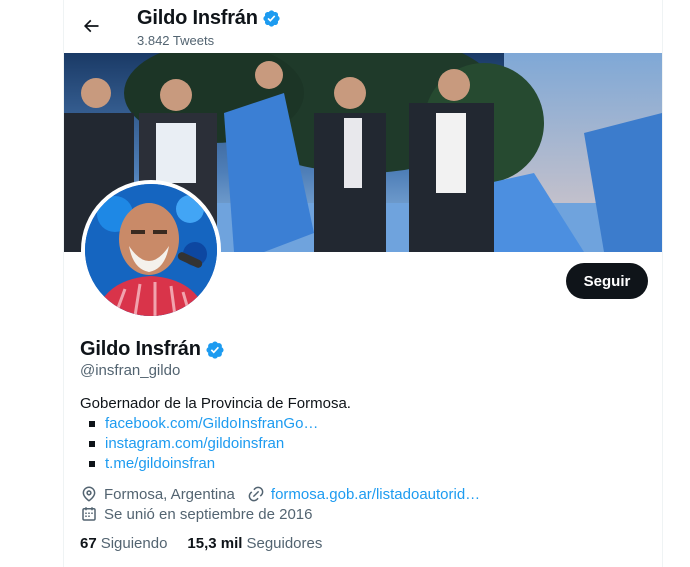 The height and width of the screenshot is (567, 690). Describe the element at coordinates (134, 543) in the screenshot. I see `following-label: Siguiendo` at that location.